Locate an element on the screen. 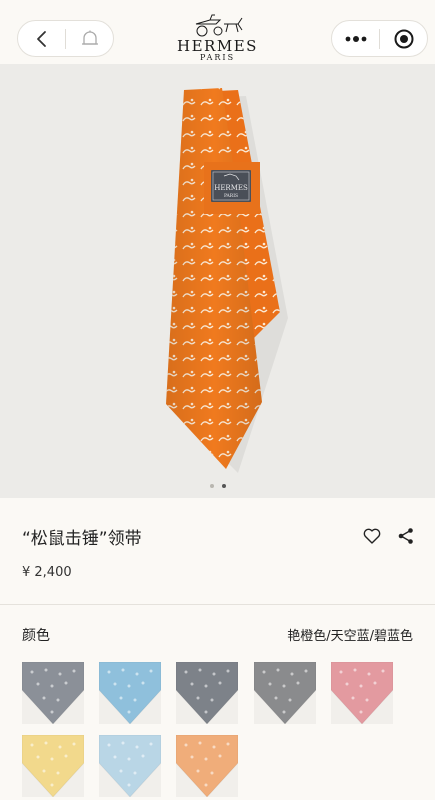  more-dots-icon is located at coordinates (355, 38).